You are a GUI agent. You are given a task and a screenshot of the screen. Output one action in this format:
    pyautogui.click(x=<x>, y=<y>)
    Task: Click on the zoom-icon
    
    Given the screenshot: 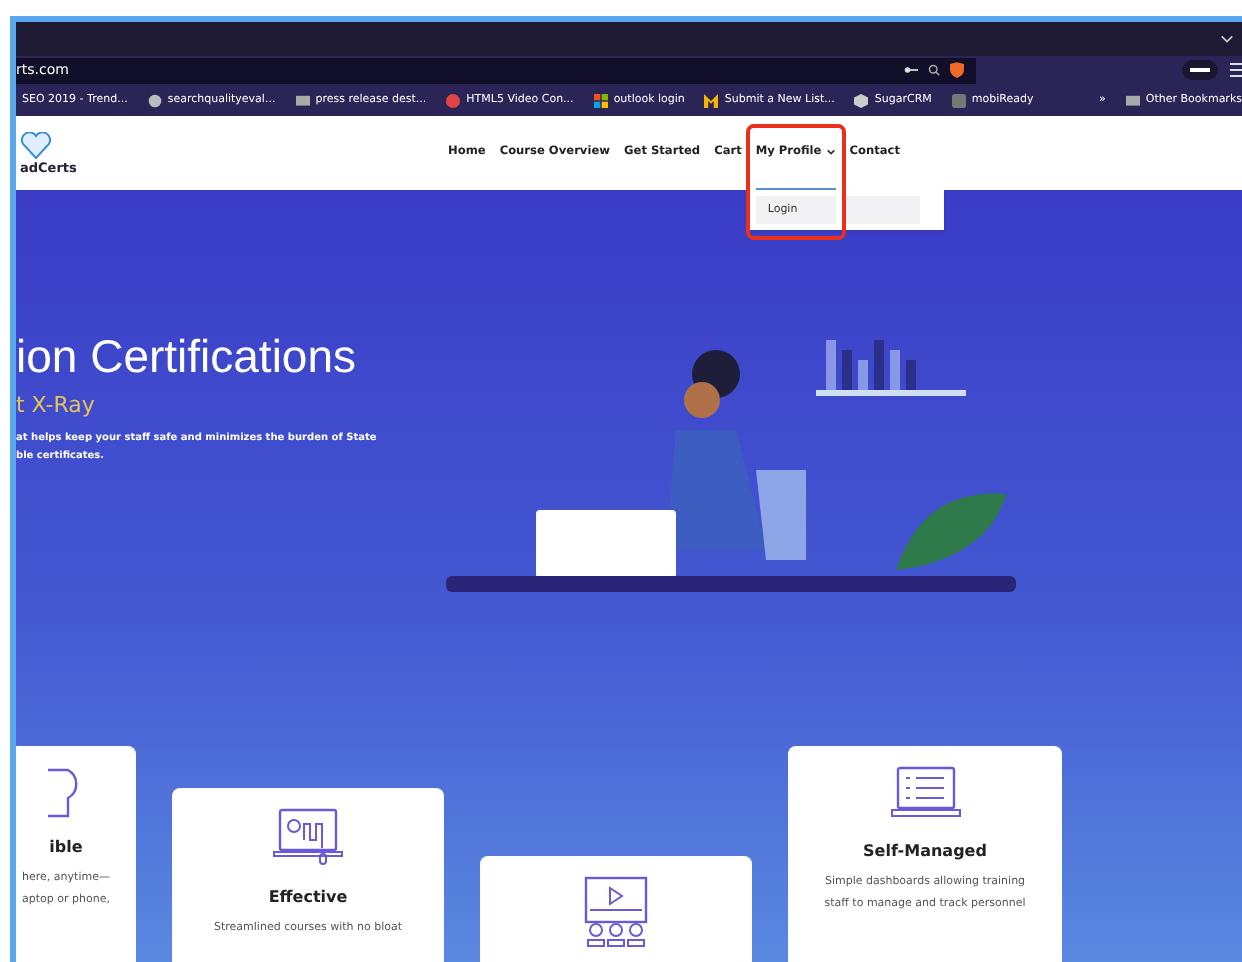 What is the action you would take?
    pyautogui.click(x=934, y=70)
    